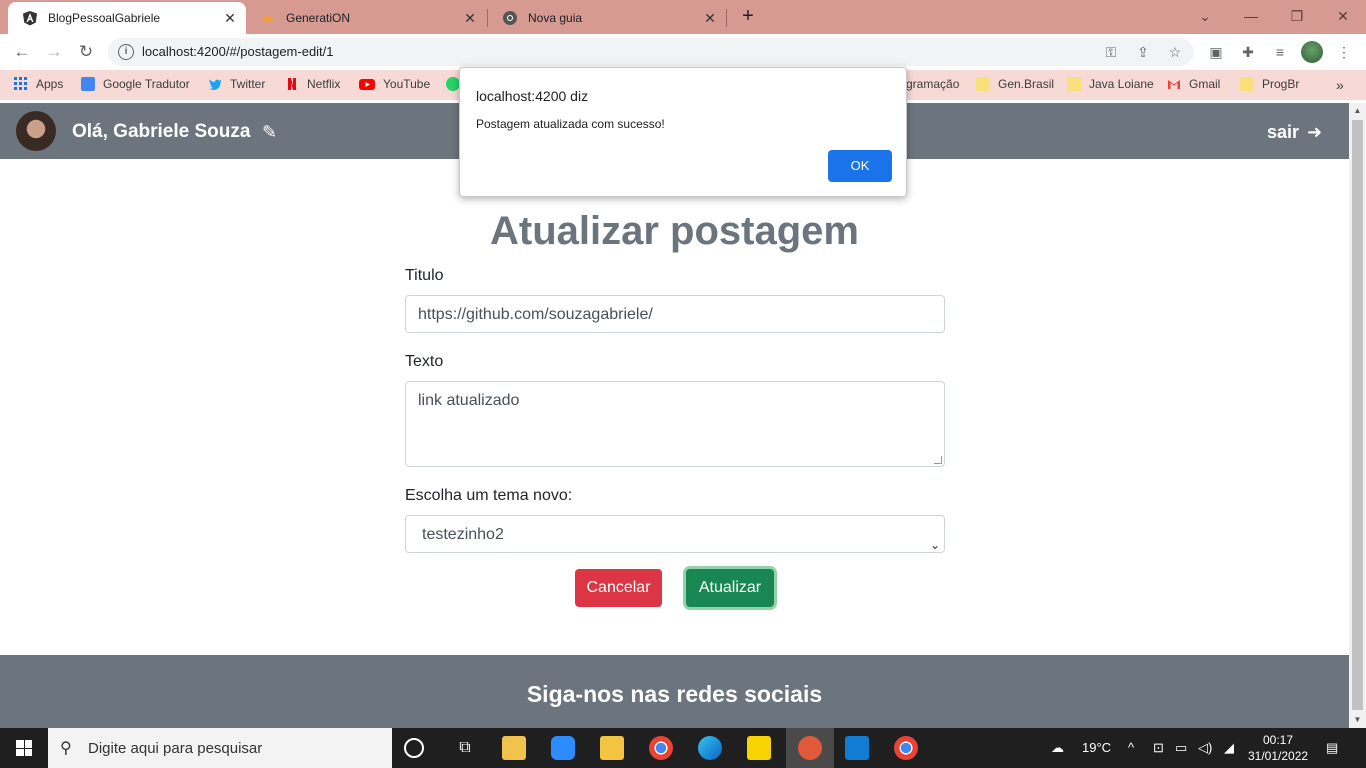 This screenshot has height=768, width=1366. I want to click on titulo-input: https://github.com/souzagabriele/, so click(675, 314).